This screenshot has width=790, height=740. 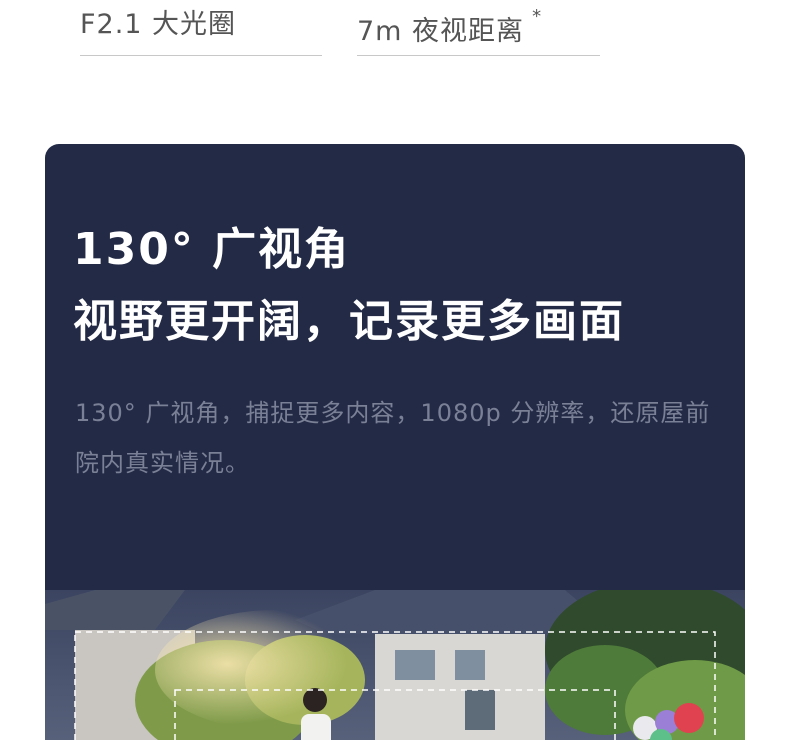 I want to click on spec-aperture-label: F2.1 大光圈, so click(x=158, y=24).